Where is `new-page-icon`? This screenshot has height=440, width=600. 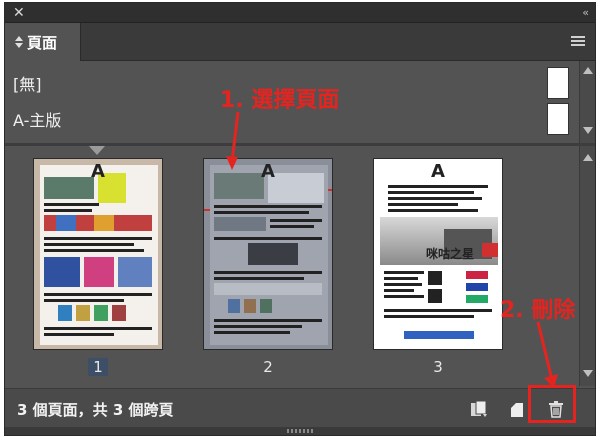
new-page-icon is located at coordinates (517, 409).